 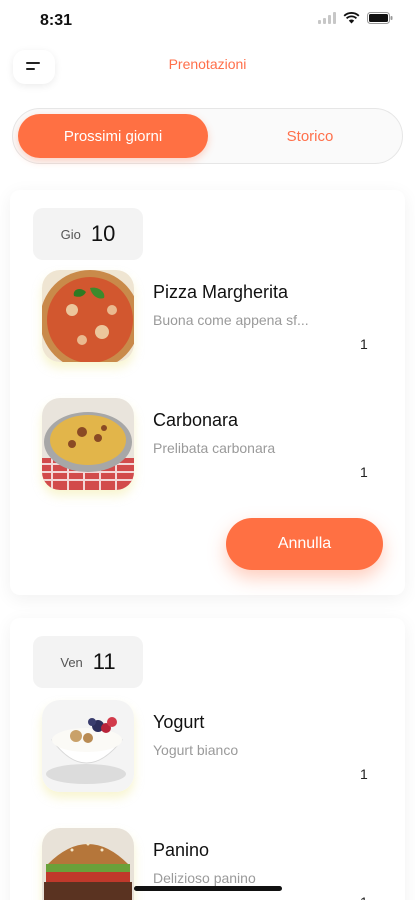 I want to click on list-item: Yogurt Yogurt bianco 1, so click(x=212, y=750).